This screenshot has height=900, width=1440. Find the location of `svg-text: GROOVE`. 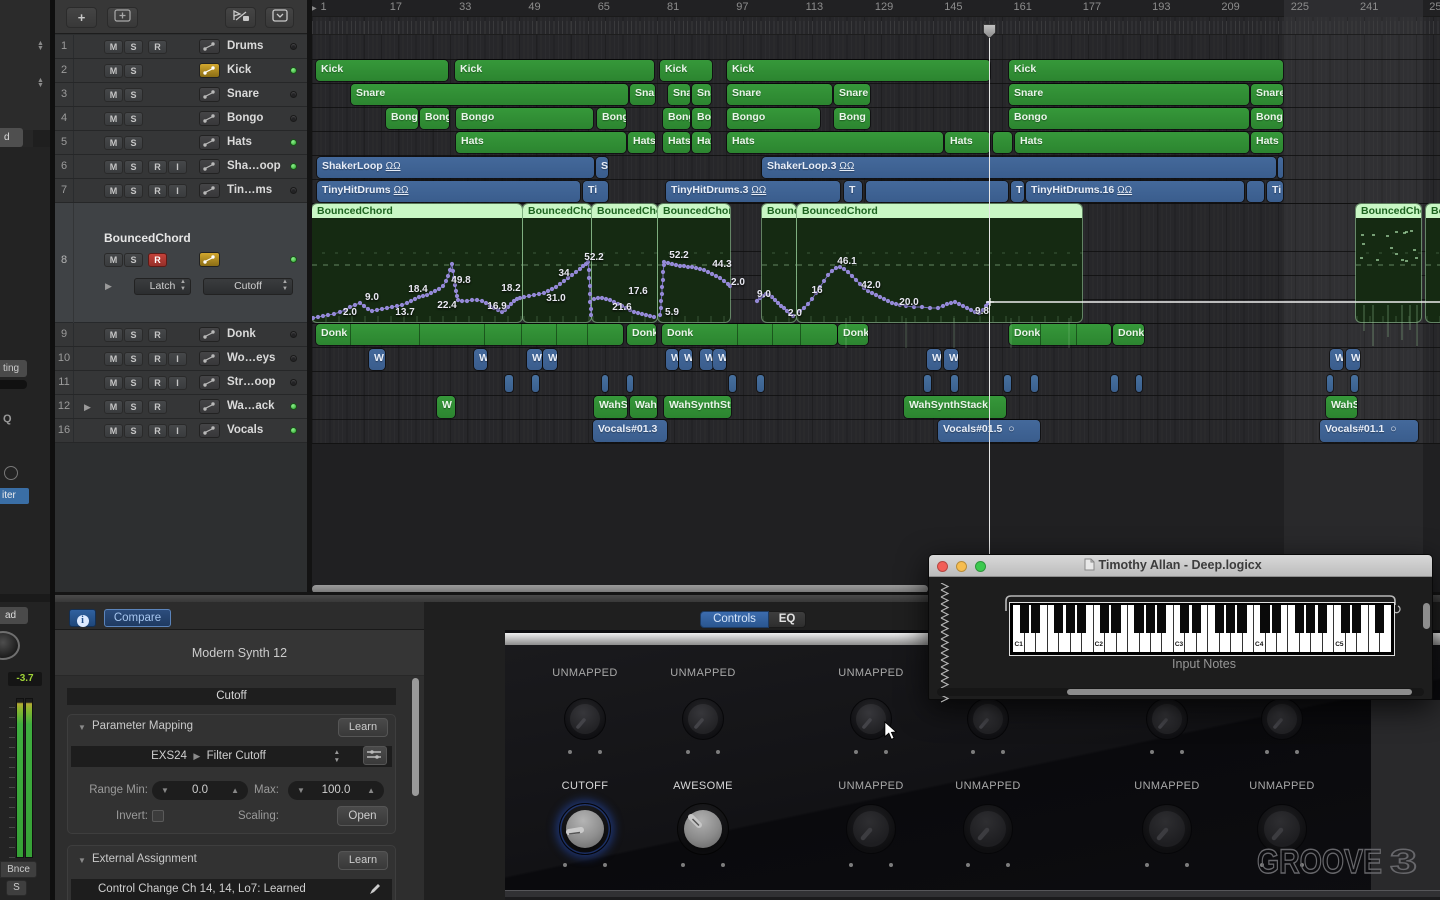

svg-text: GROOVE is located at coordinates (1319, 862).